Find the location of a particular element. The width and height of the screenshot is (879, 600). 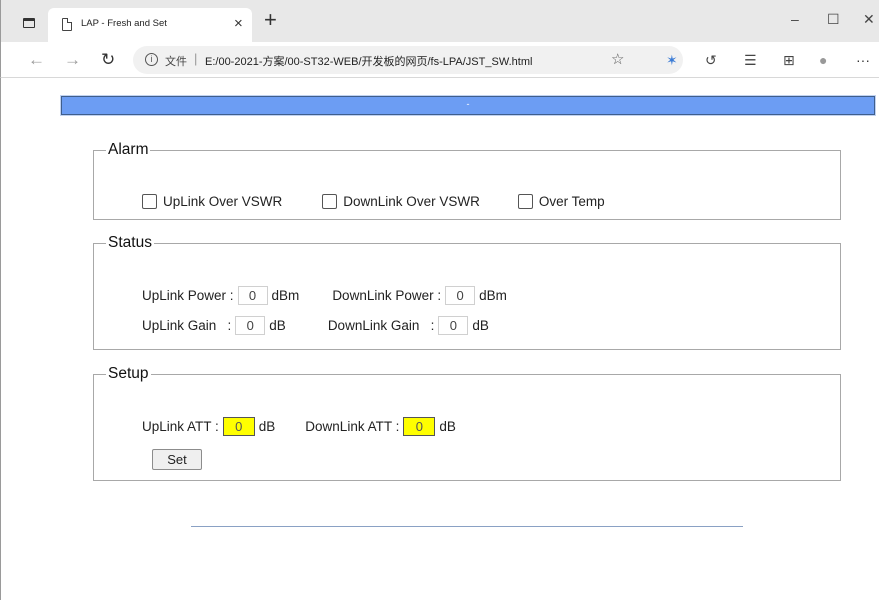

browser-tab: LAP - Fresh and Set × is located at coordinates (150, 25).